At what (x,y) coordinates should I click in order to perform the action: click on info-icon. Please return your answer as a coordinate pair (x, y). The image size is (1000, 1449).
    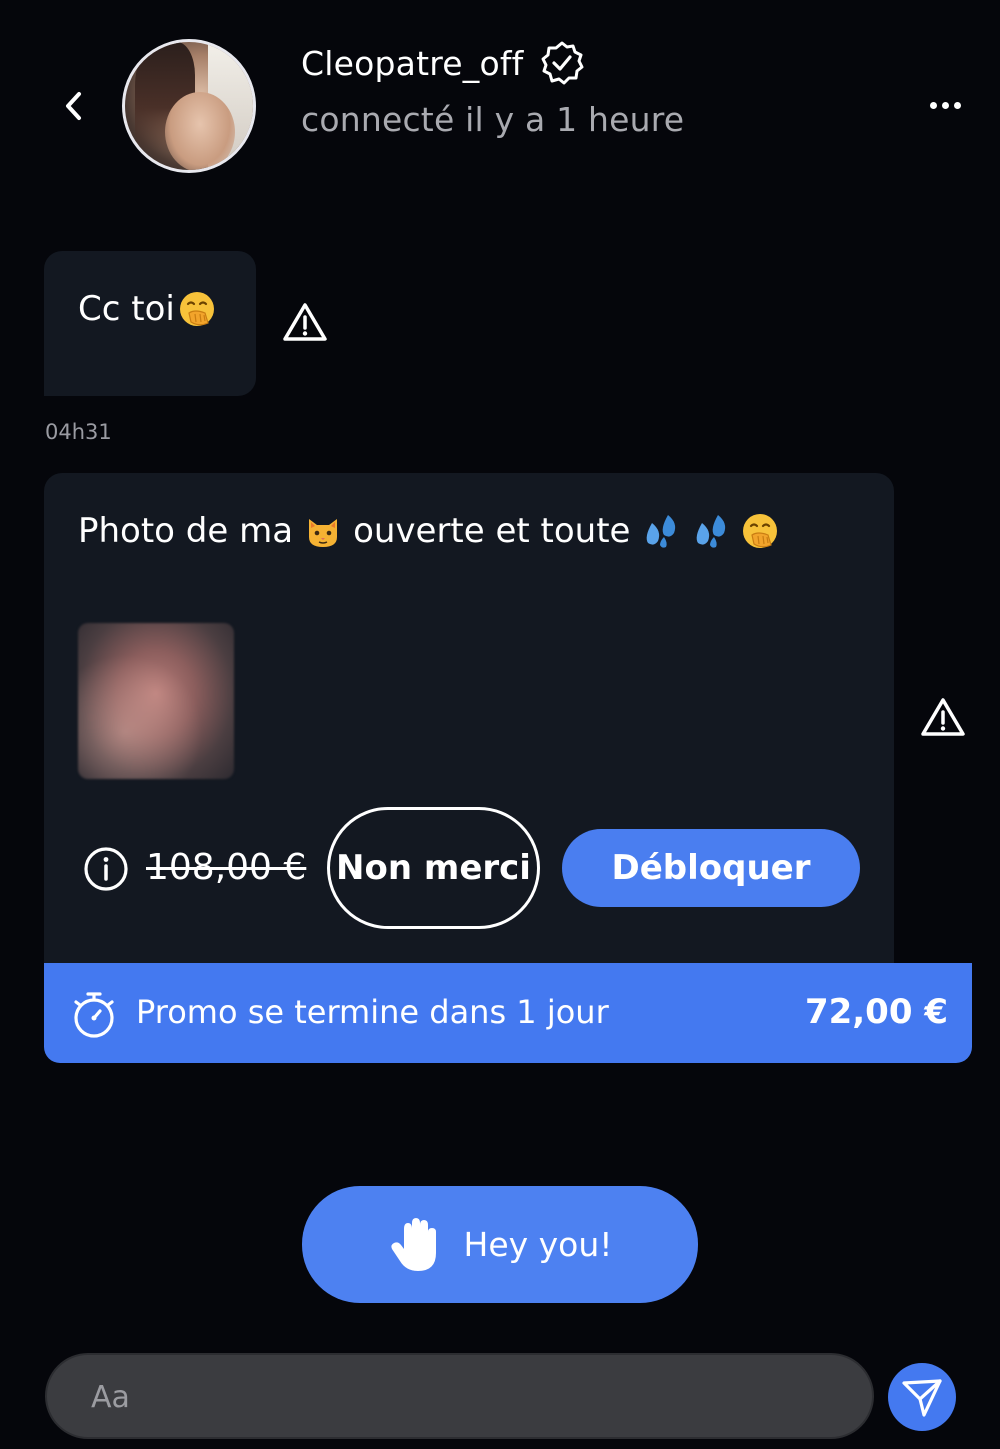
    Looking at the image, I should click on (106, 869).